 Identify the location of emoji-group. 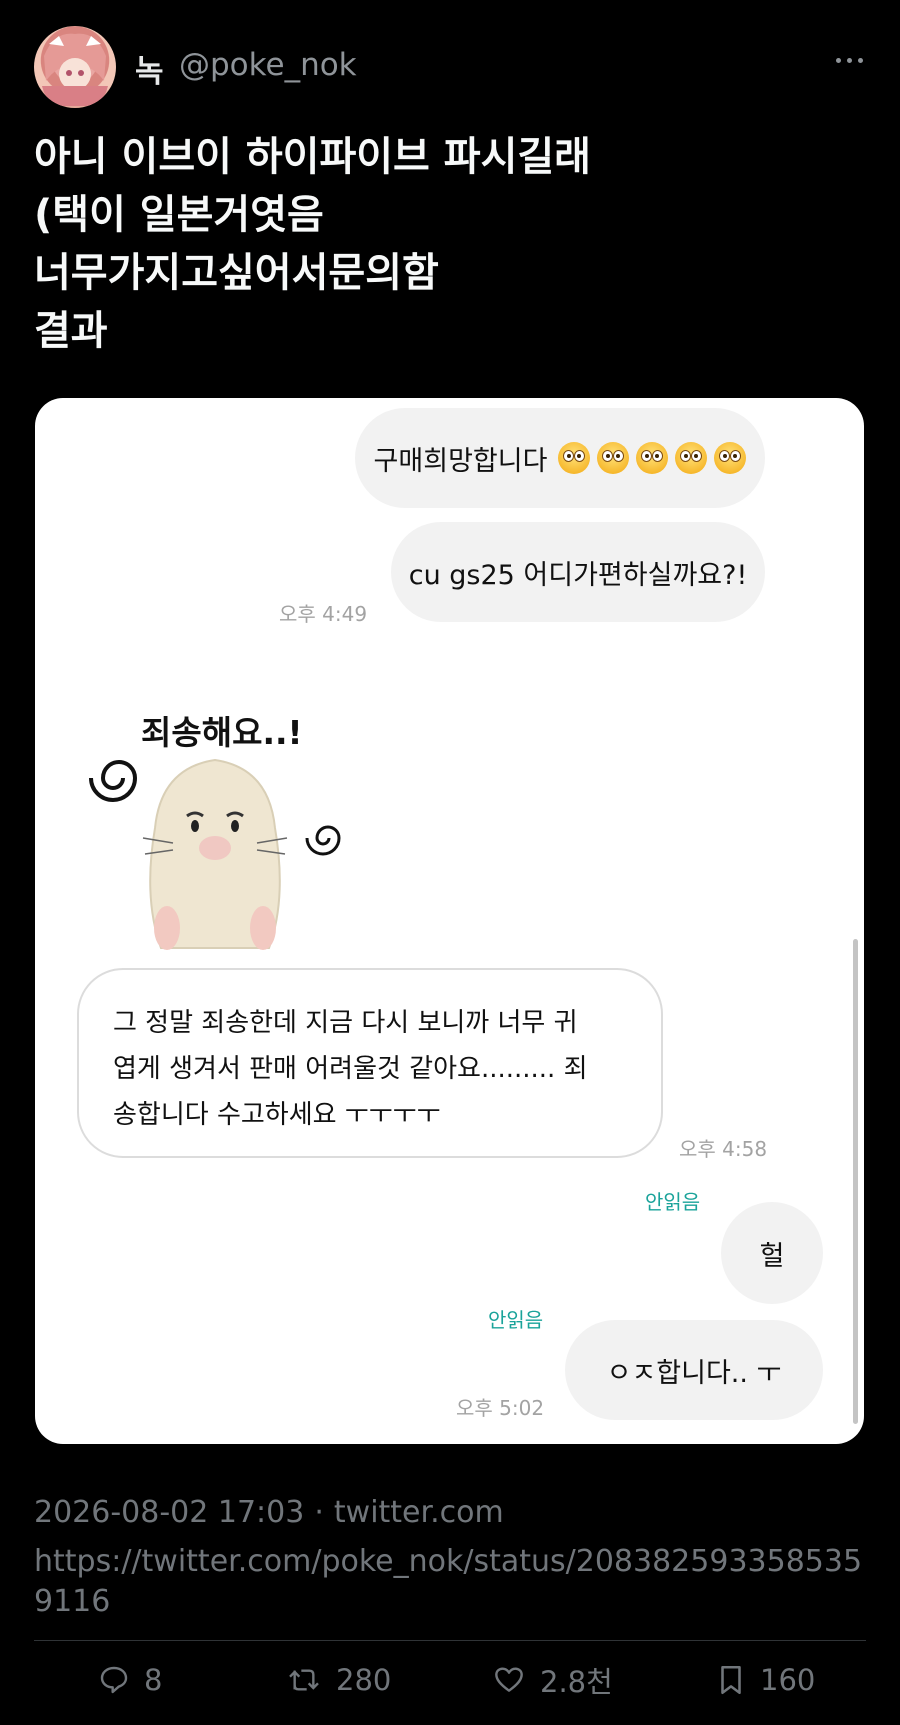
(649, 458).